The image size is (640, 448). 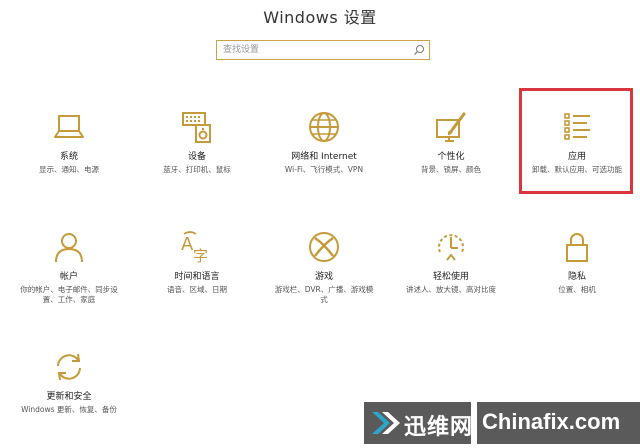 I want to click on watermark: 迅维网 Chinafix.com, so click(x=502, y=423).